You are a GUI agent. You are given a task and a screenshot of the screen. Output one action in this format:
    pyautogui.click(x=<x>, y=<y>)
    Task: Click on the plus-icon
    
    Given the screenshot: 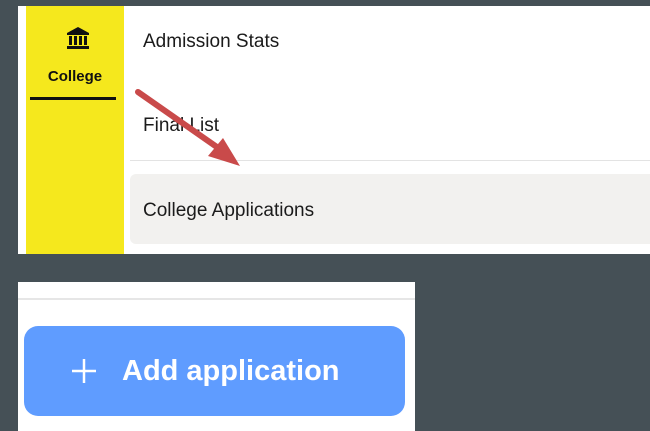 What is the action you would take?
    pyautogui.click(x=84, y=371)
    